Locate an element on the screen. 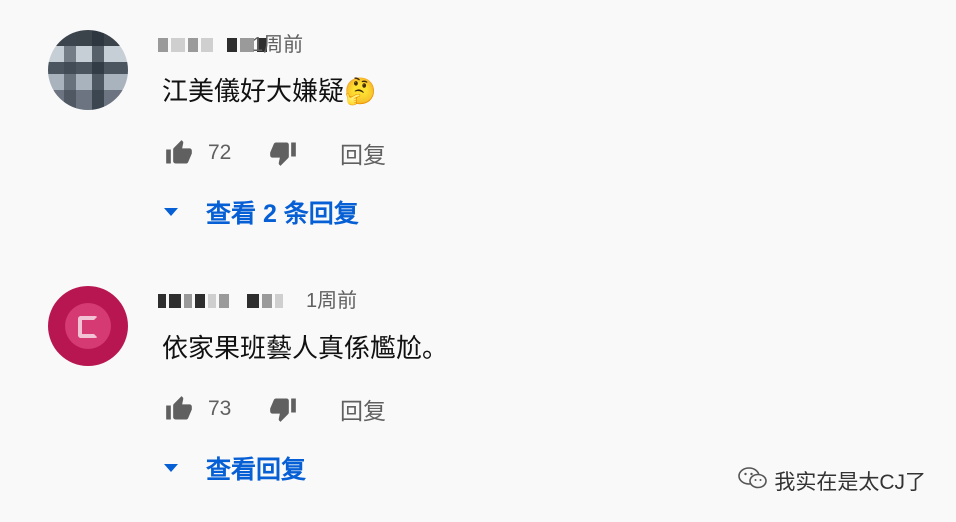 The height and width of the screenshot is (522, 956). comment-actions: 72 回复 is located at coordinates (274, 153).